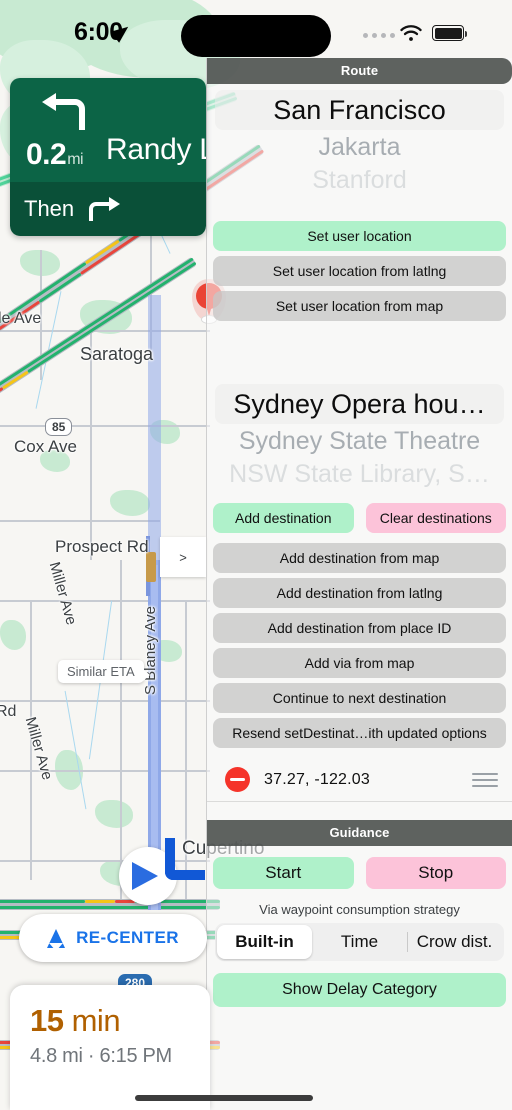  Describe the element at coordinates (359, 110) in the screenshot. I see `picker-selected-value: San Francisco` at that location.